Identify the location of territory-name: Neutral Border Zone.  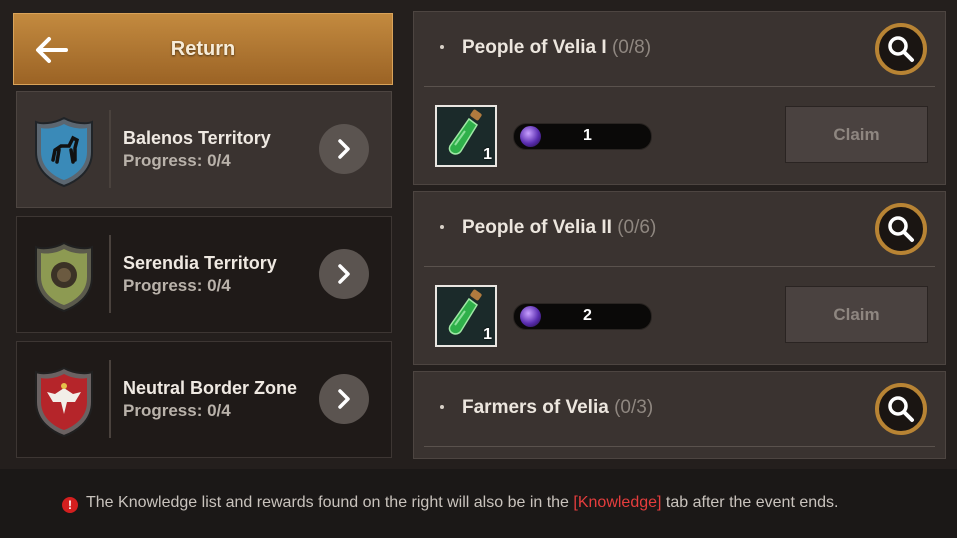
(210, 388).